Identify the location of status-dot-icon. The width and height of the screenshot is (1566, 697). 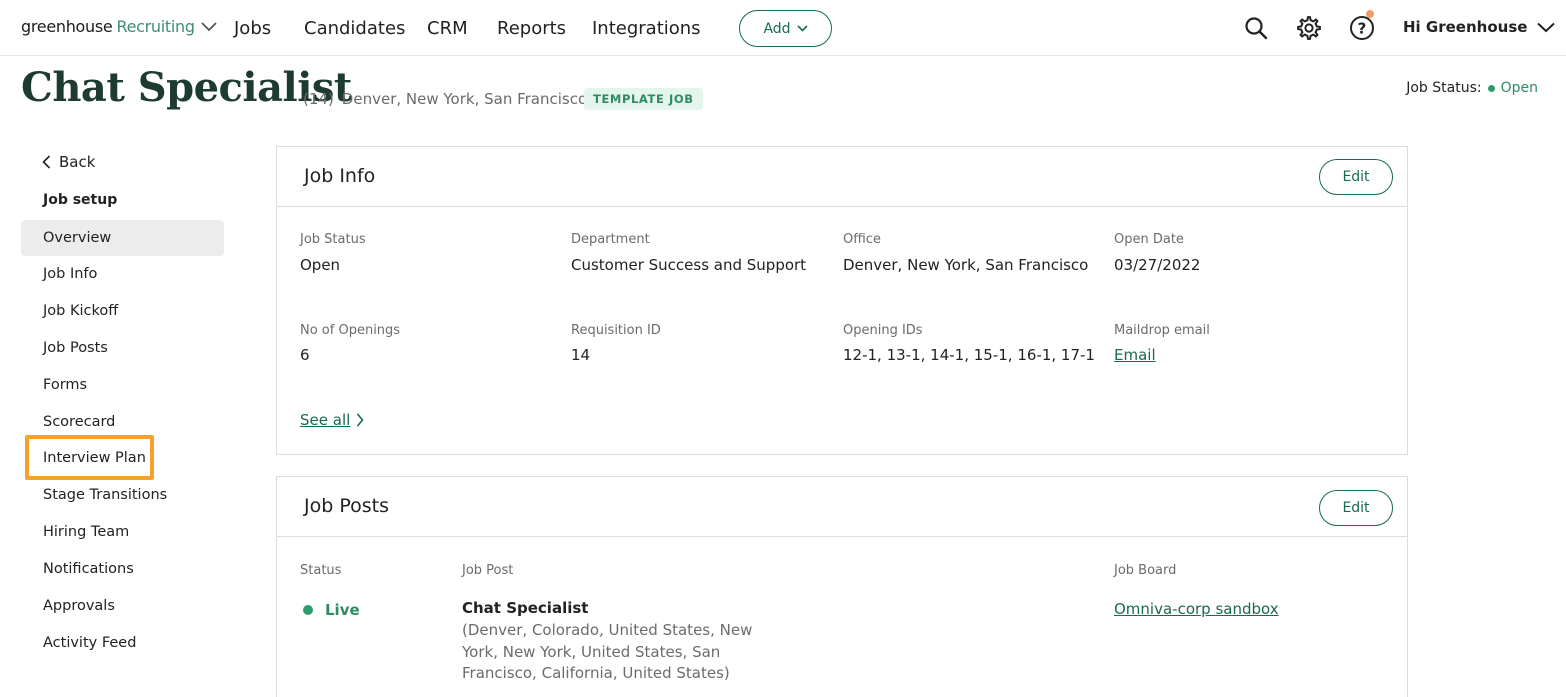
(1491, 88).